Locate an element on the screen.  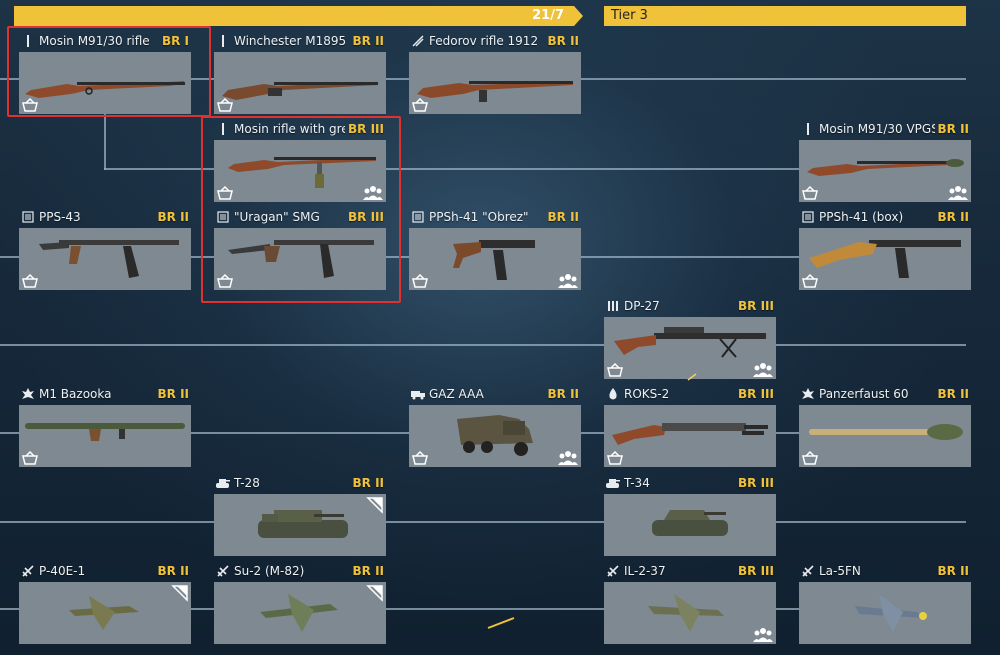
item-card-la-5fn: La-5FN BR II is located at coordinates (885, 606).